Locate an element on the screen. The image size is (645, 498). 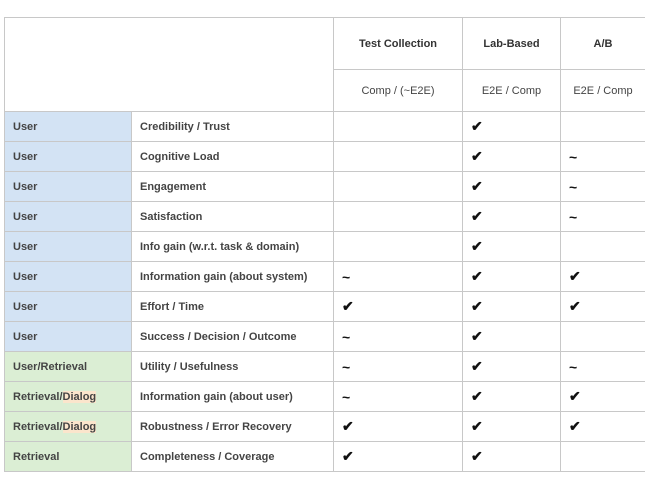
metric-cell: Cognitive Load is located at coordinates (232, 156).